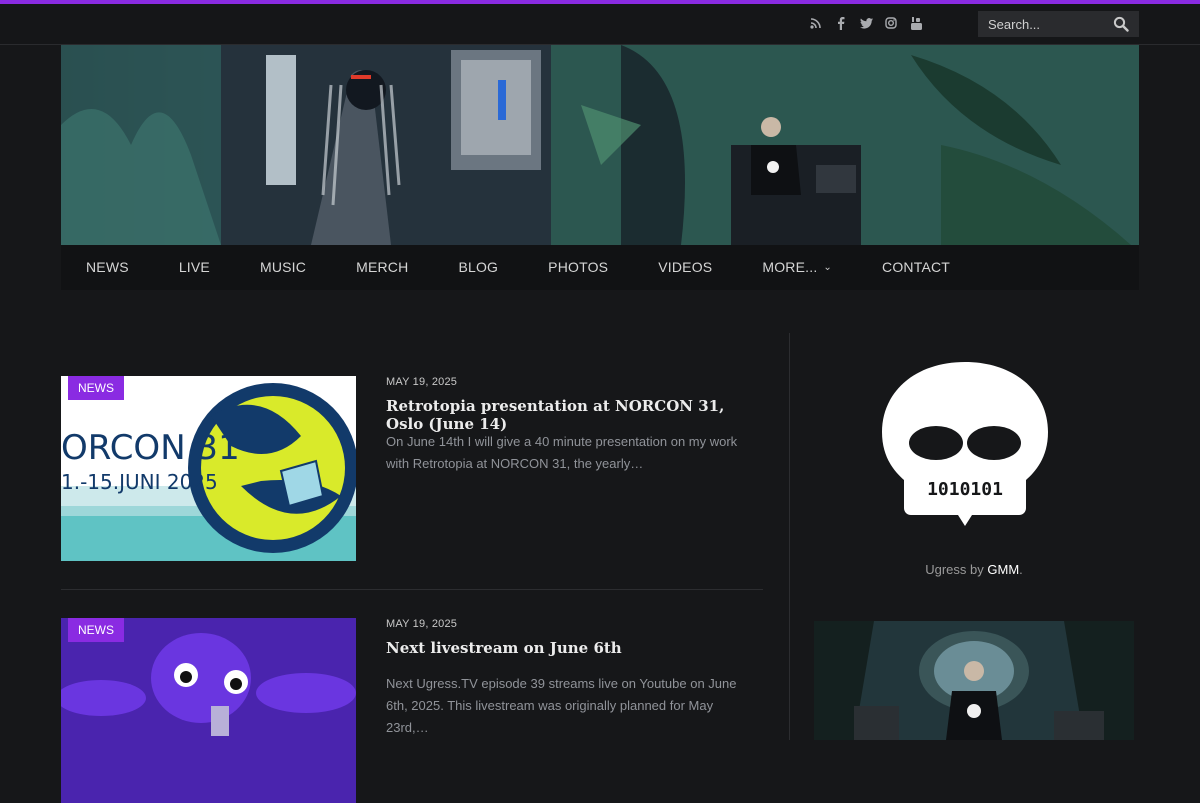 The width and height of the screenshot is (1200, 803). I want to click on nav-label: MERCH, so click(382, 267).